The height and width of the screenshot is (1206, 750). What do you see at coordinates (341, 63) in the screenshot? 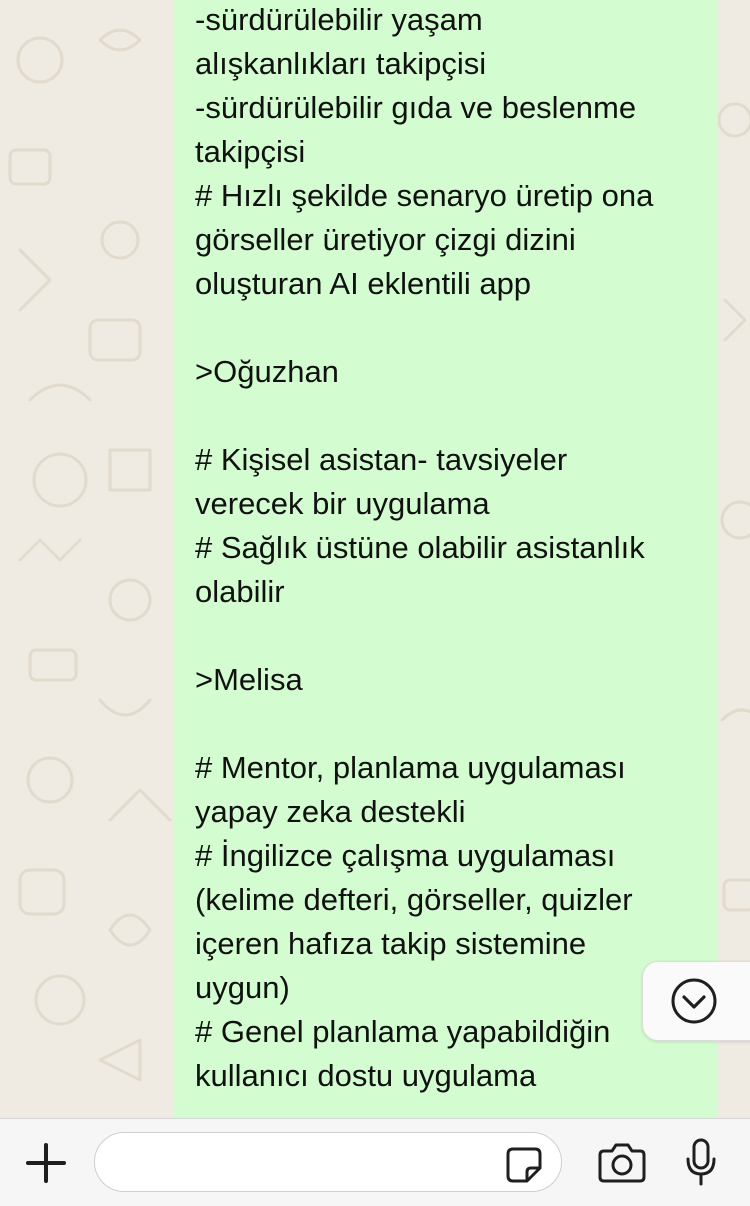
I see `message-line: alışkanlıkları takipçisi` at bounding box center [341, 63].